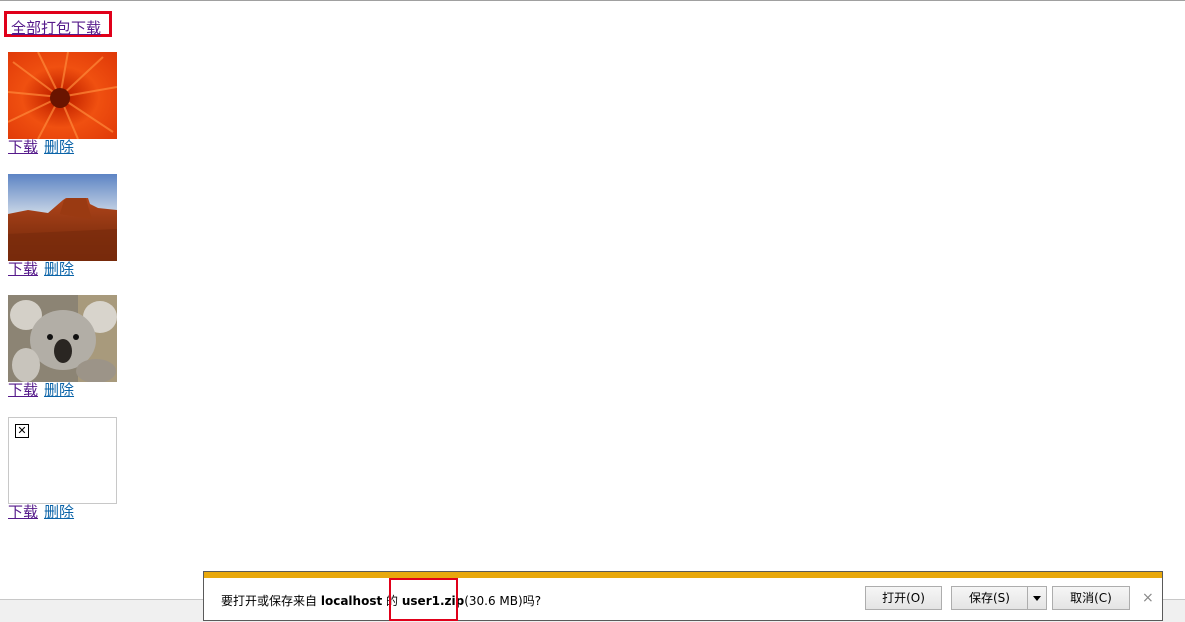 The width and height of the screenshot is (1185, 622). I want to click on cancel-button: 取消(C), so click(1091, 598).